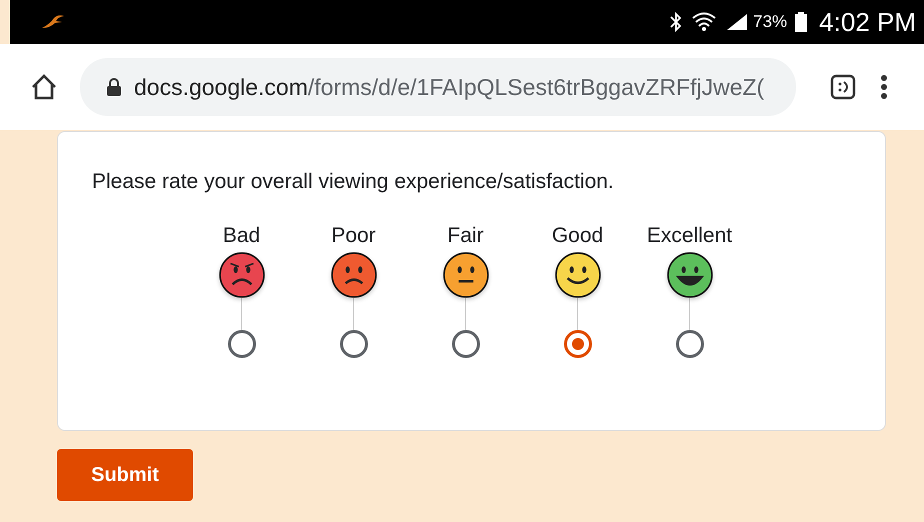 This screenshot has width=924, height=522. I want to click on address-bar: docs.google.com/forms/d/e/1FAIpQLSest6trBggavZRFfjJweZ(, so click(438, 87).